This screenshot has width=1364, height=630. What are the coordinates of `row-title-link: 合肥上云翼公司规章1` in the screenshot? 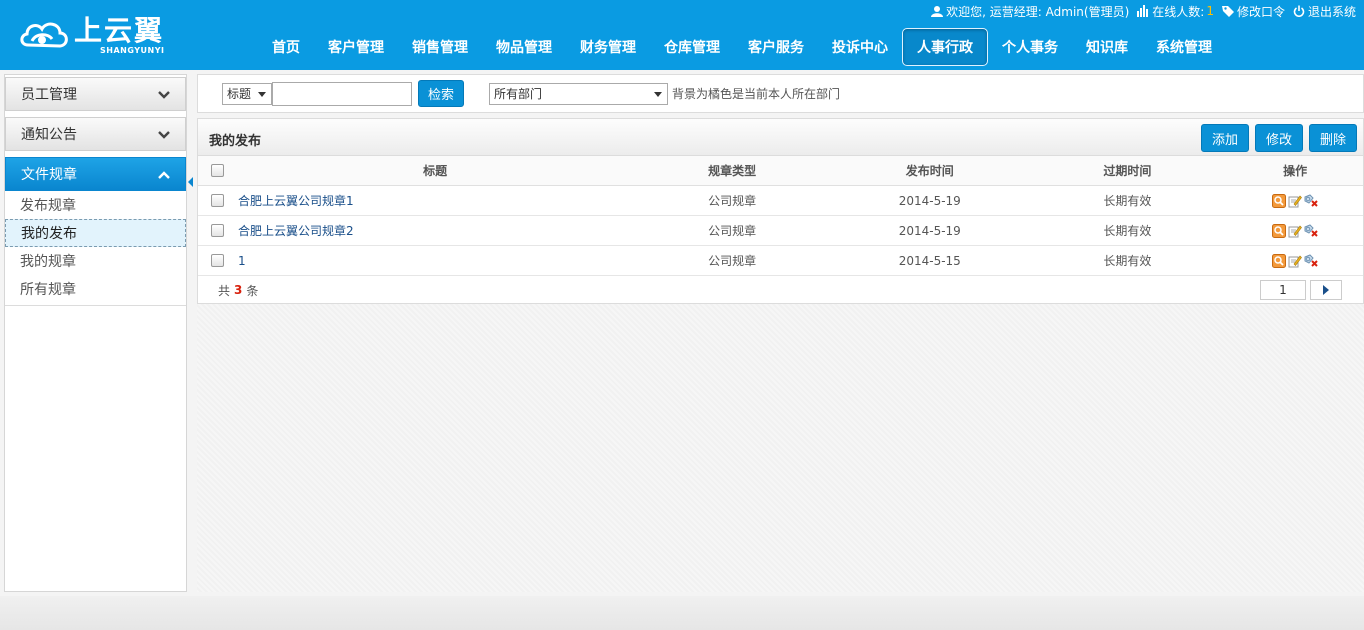 It's located at (296, 201).